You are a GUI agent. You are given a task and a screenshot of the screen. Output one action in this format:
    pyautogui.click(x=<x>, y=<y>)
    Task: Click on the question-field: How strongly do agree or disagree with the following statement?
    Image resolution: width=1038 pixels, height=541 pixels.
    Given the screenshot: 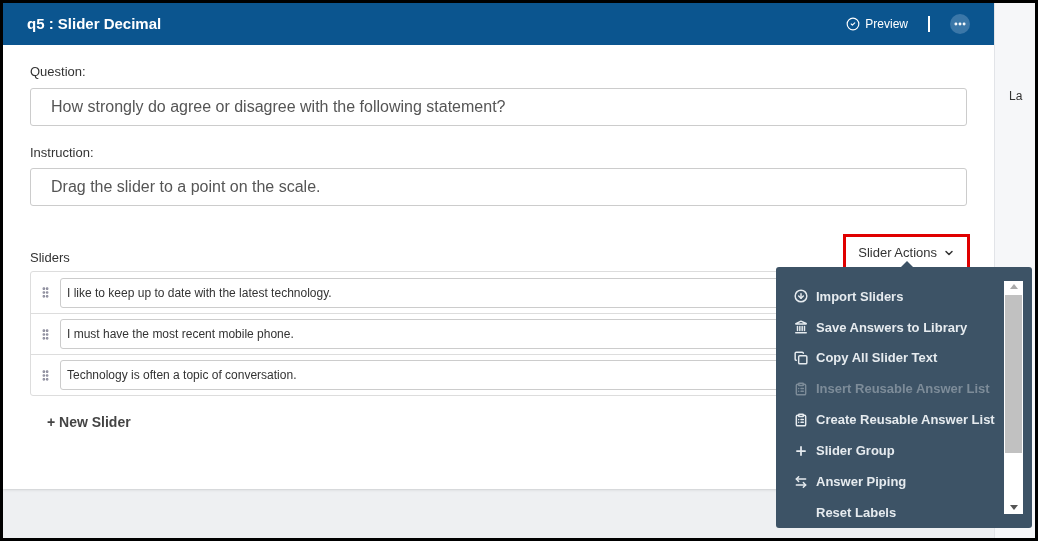 What is the action you would take?
    pyautogui.click(x=498, y=106)
    